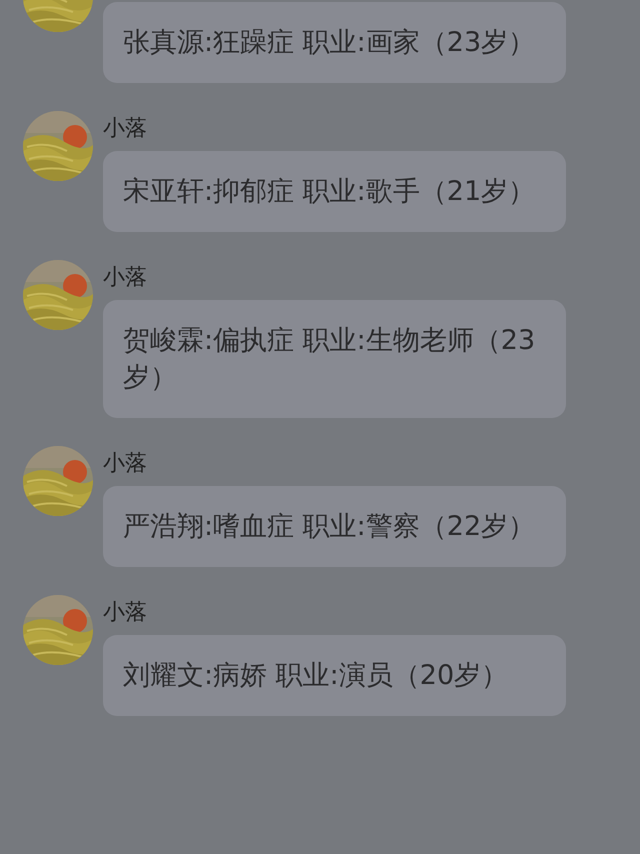 The height and width of the screenshot is (854, 640). I want to click on message-bubble: 贺峻霖:偏执症 职业:生物老师（23岁）, so click(334, 359).